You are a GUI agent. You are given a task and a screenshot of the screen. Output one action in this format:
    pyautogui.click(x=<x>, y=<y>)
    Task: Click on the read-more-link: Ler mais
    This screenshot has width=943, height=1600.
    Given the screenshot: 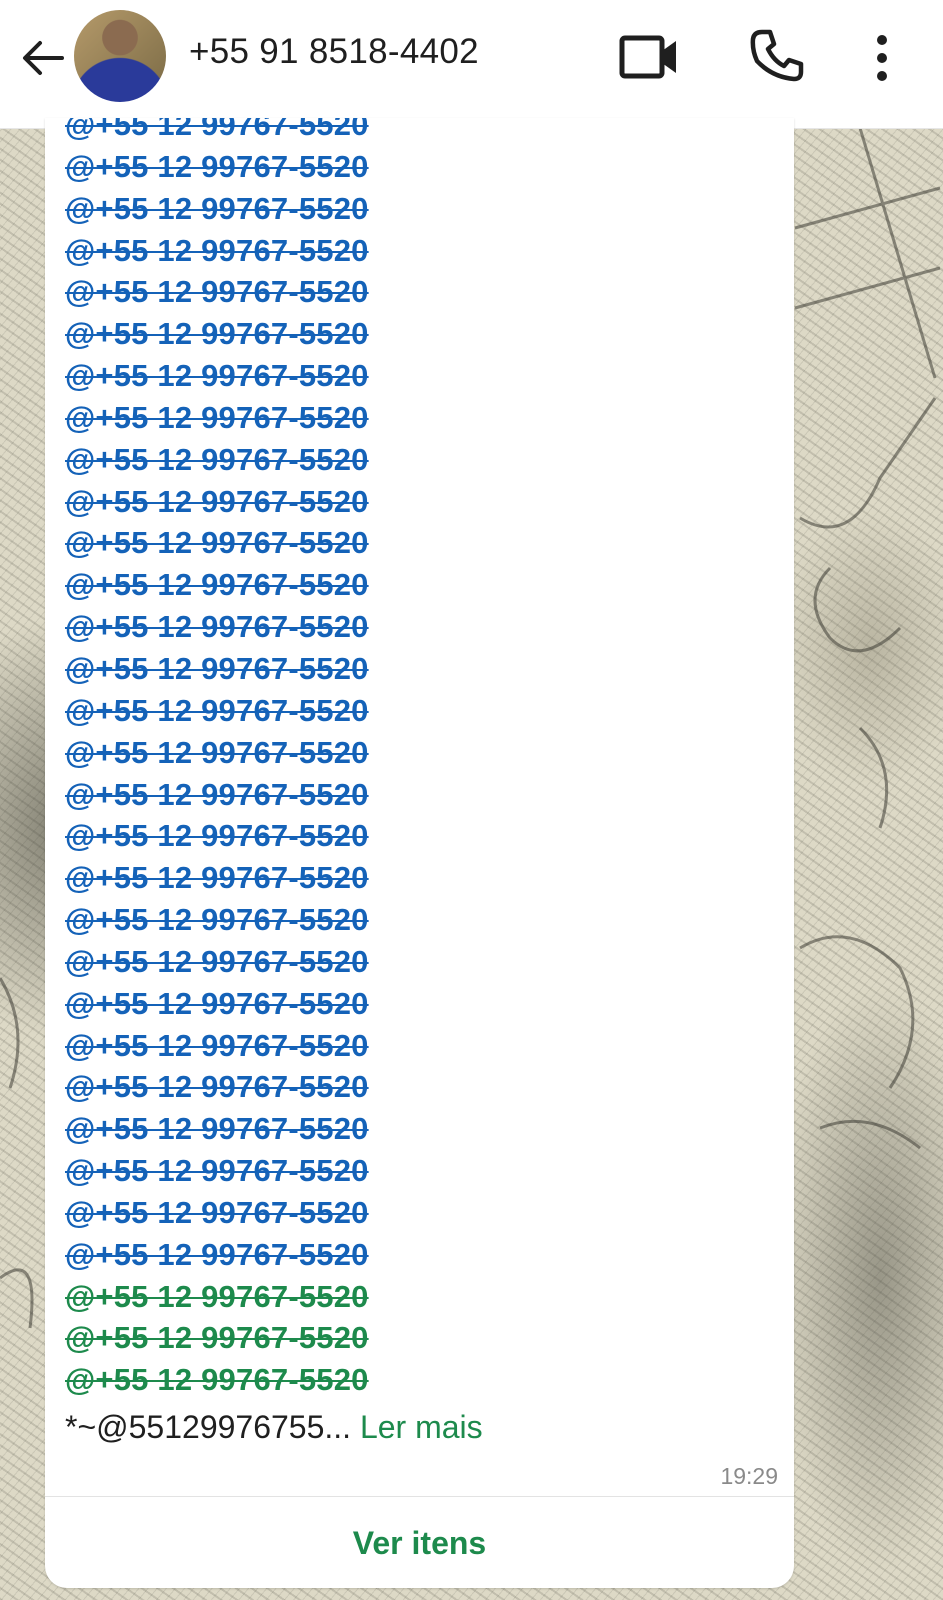 What is the action you would take?
    pyautogui.click(x=421, y=1427)
    